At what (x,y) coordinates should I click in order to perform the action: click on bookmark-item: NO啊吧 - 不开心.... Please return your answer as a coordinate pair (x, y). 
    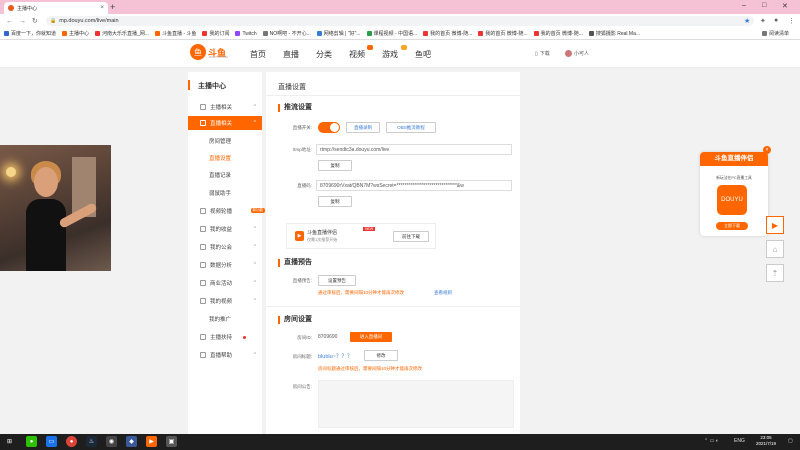
    Looking at the image, I should click on (286, 33).